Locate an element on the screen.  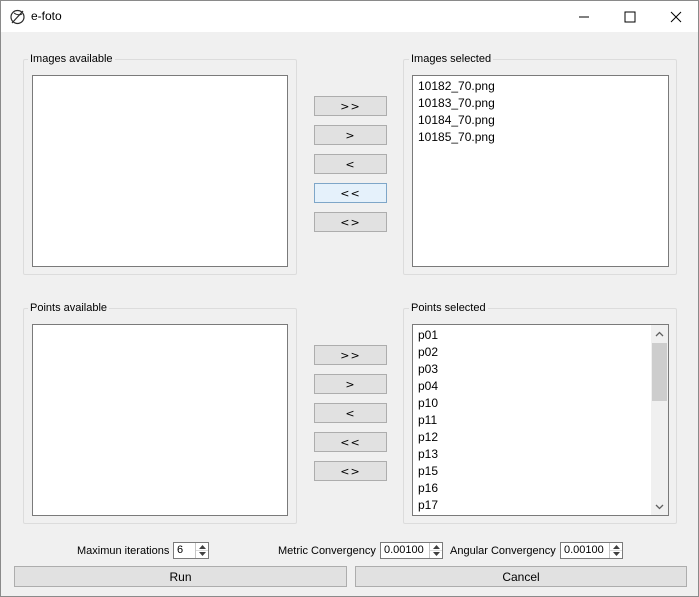
images-swap-button: <> is located at coordinates (350, 222).